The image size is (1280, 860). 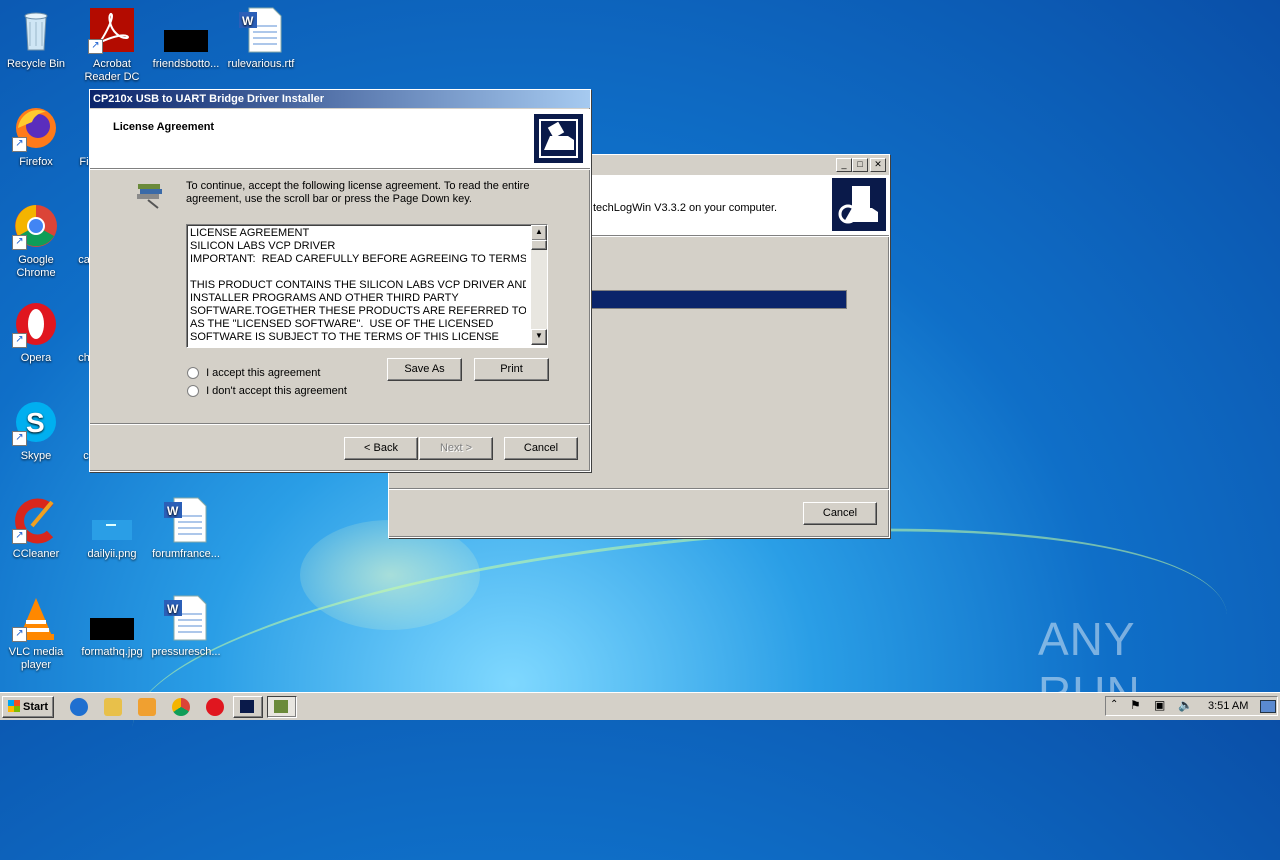 I want to click on desktop-icon-label: CCleaner, so click(x=36, y=554).